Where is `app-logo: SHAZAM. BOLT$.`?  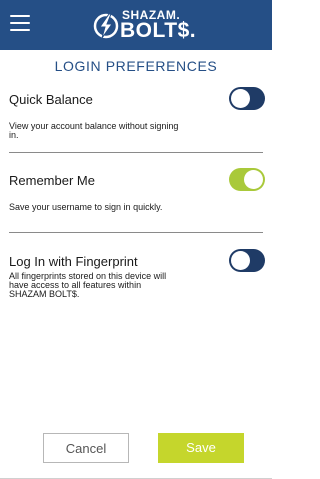
app-logo: SHAZAM. BOLT$. is located at coordinates (147, 25).